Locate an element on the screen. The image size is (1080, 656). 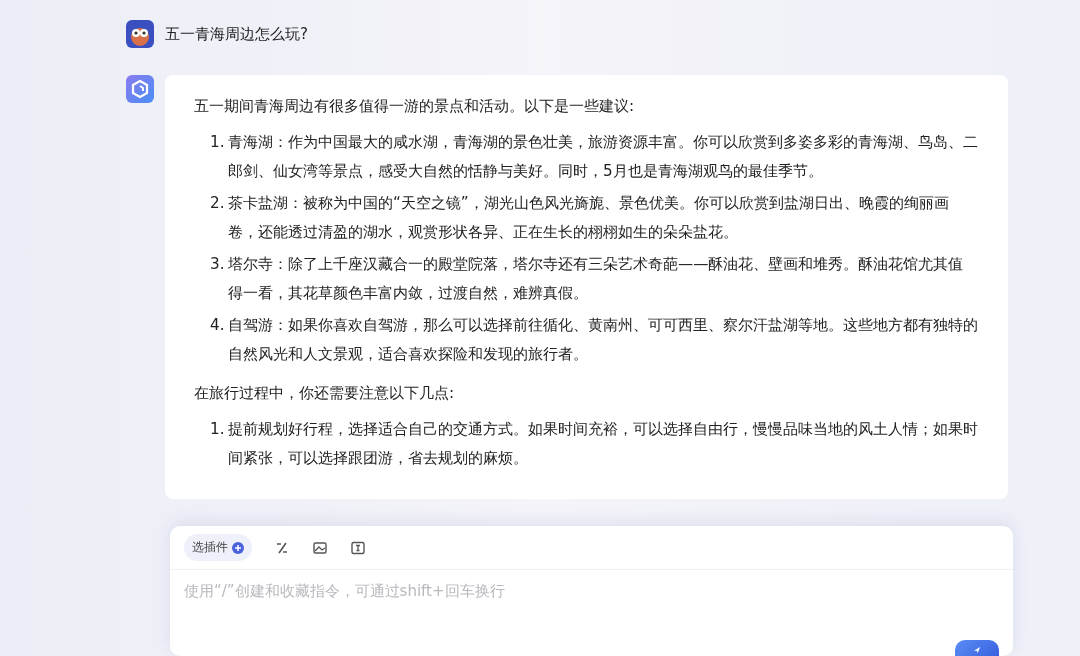
paragraph: 五一期间青海周边有很多值得一游的景点和活动。以下是一些建议: is located at coordinates (415, 106).